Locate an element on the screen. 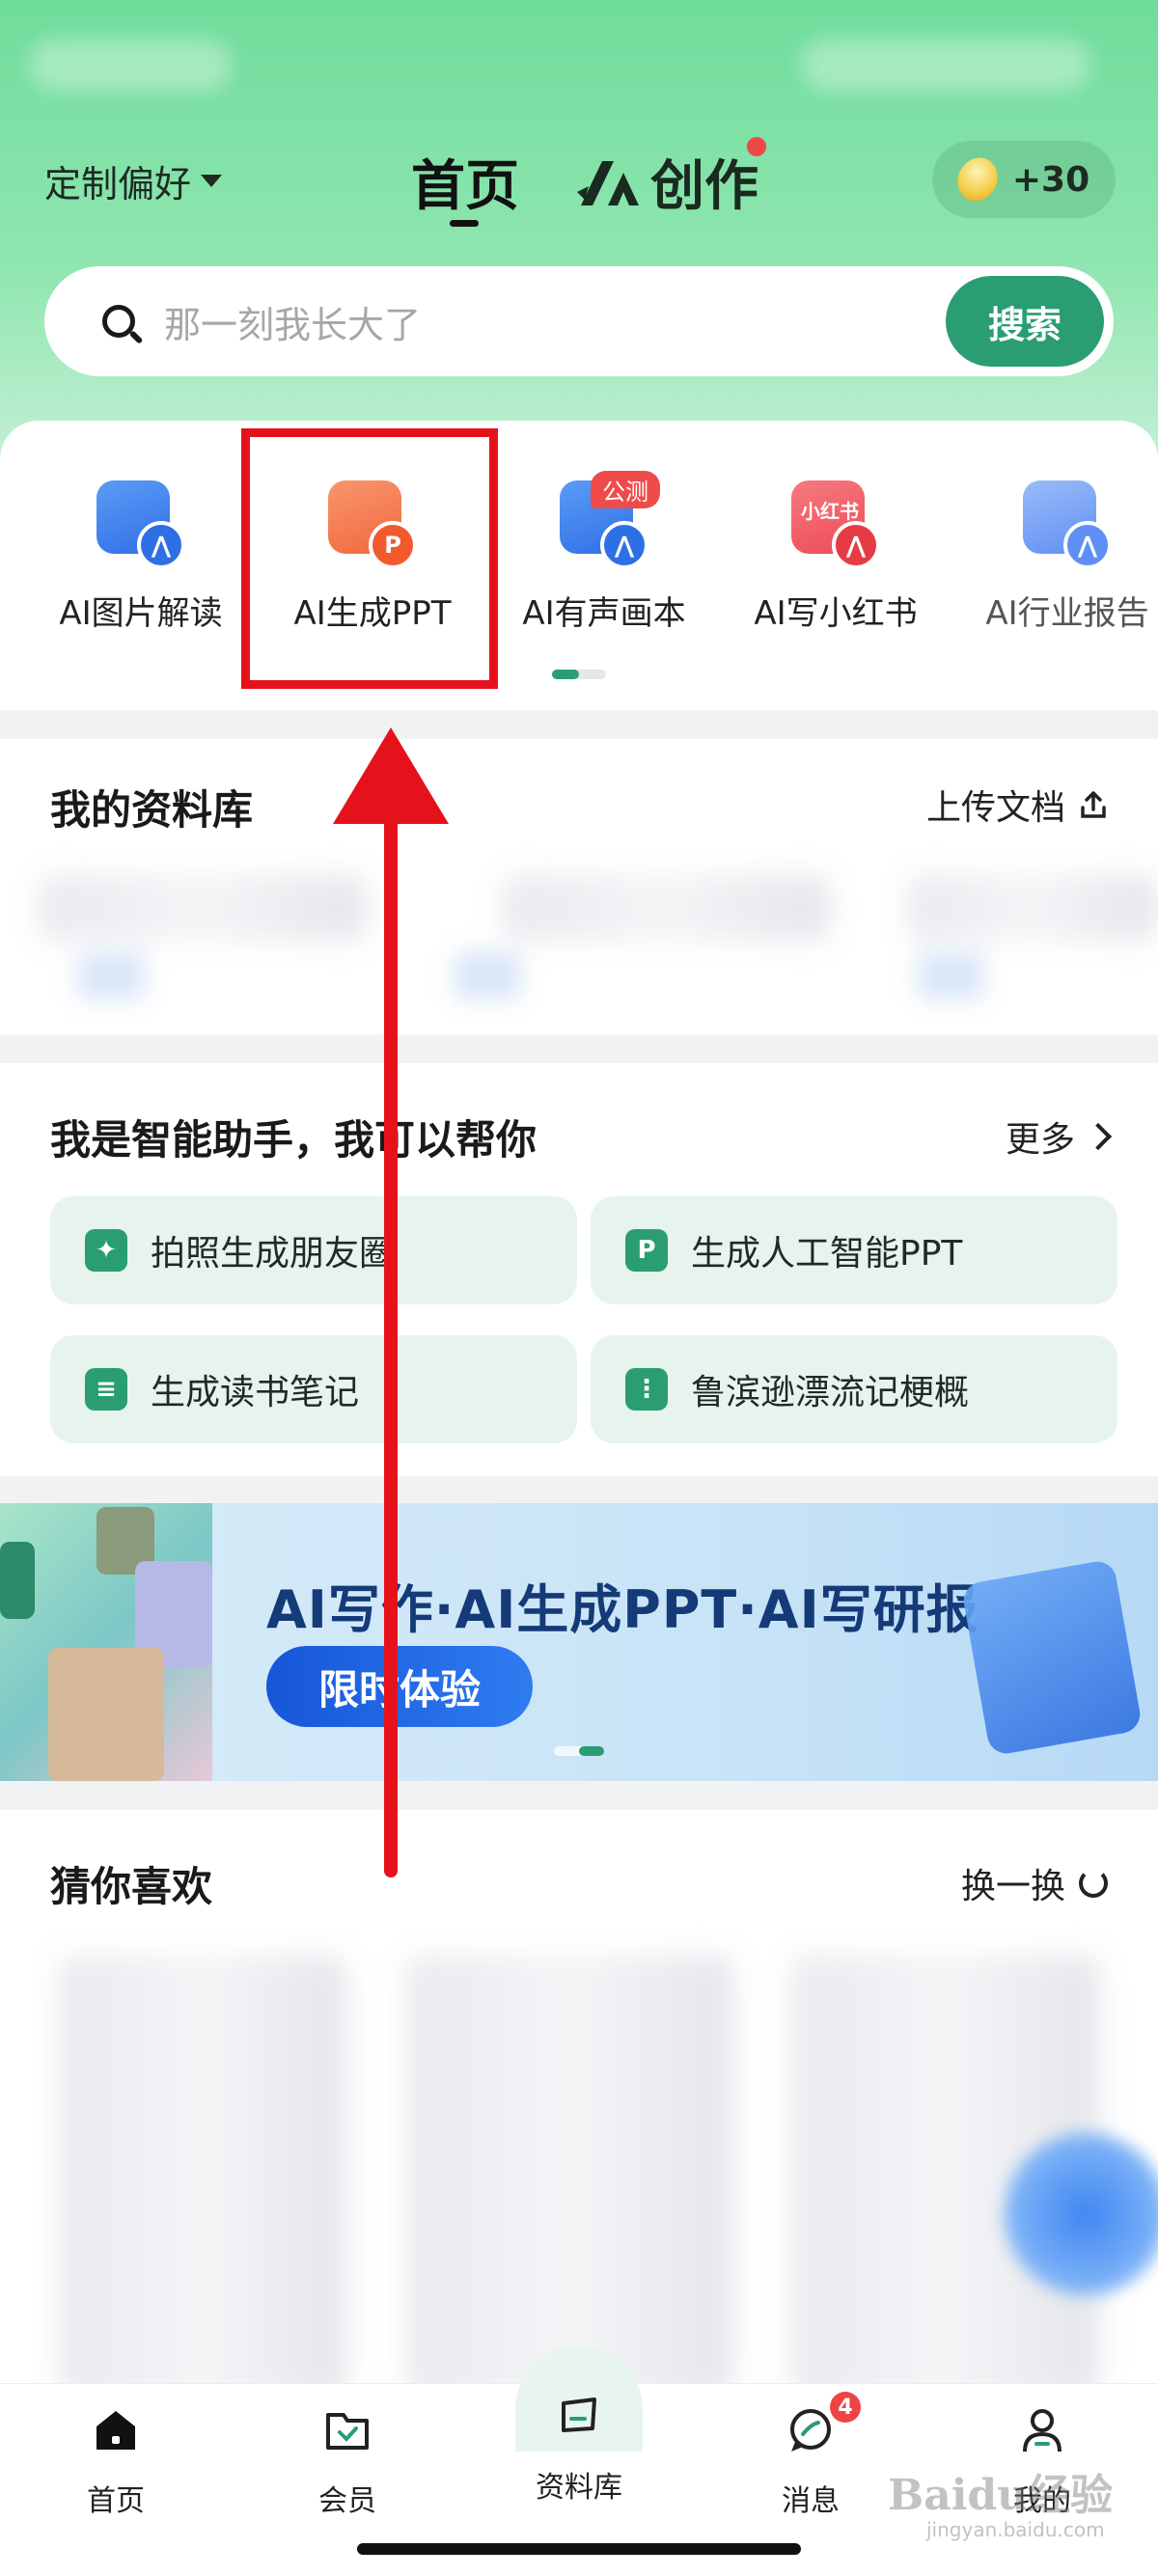 This screenshot has width=1158, height=2576. prompt-chip-summary: ⋮ 鲁滨逊漂流记梗概 is located at coordinates (854, 1389).